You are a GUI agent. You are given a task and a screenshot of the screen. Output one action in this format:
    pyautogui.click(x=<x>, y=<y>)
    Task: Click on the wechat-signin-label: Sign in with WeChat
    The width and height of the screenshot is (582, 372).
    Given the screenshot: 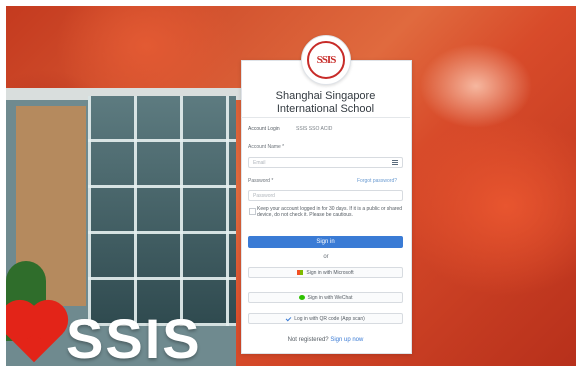 What is the action you would take?
    pyautogui.click(x=330, y=298)
    